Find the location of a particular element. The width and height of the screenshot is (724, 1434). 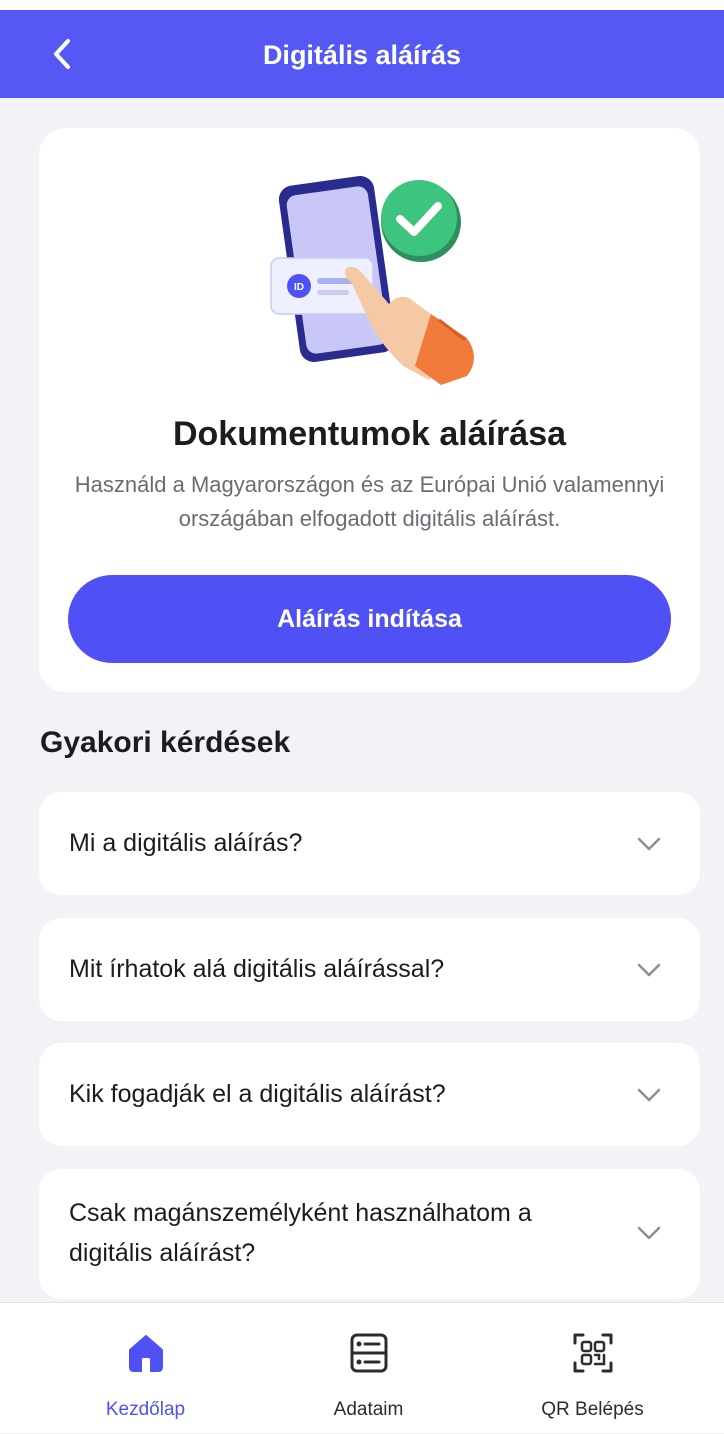

start-signing-button: Aláírás indítása is located at coordinates (369, 619).